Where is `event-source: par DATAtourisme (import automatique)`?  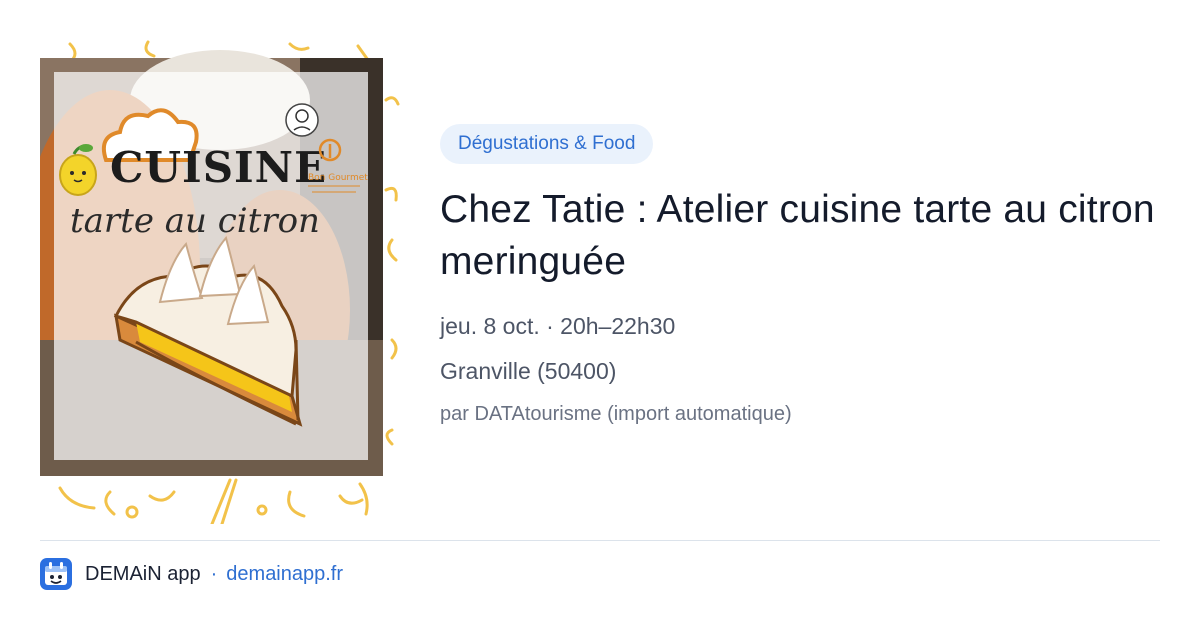 event-source: par DATAtourisme (import automatique) is located at coordinates (616, 414).